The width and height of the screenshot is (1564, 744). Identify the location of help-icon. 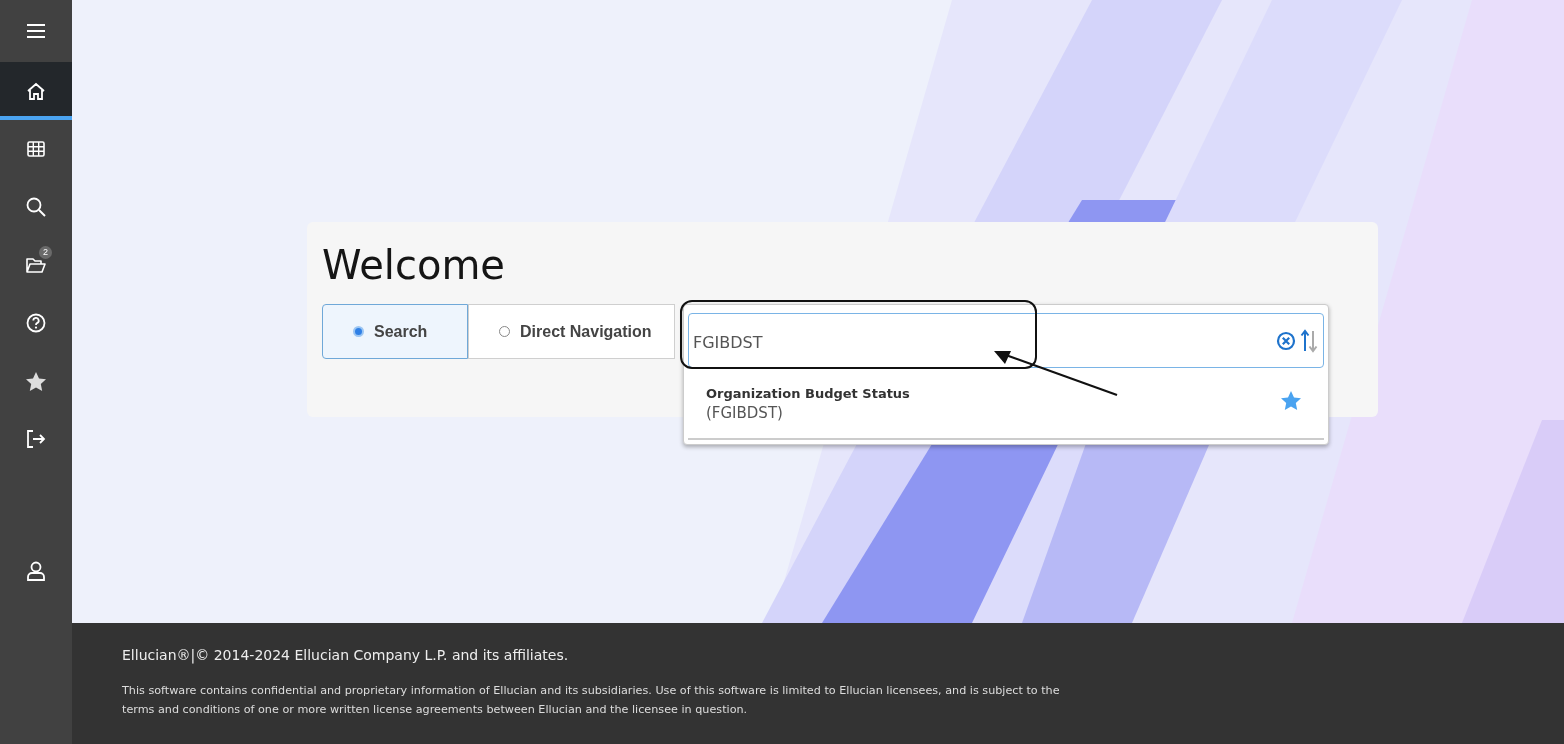
(36, 323).